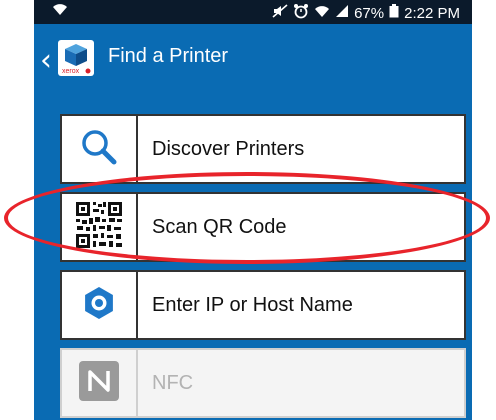 Image resolution: width=496 pixels, height=420 pixels. I want to click on gear-icon, so click(99, 305).